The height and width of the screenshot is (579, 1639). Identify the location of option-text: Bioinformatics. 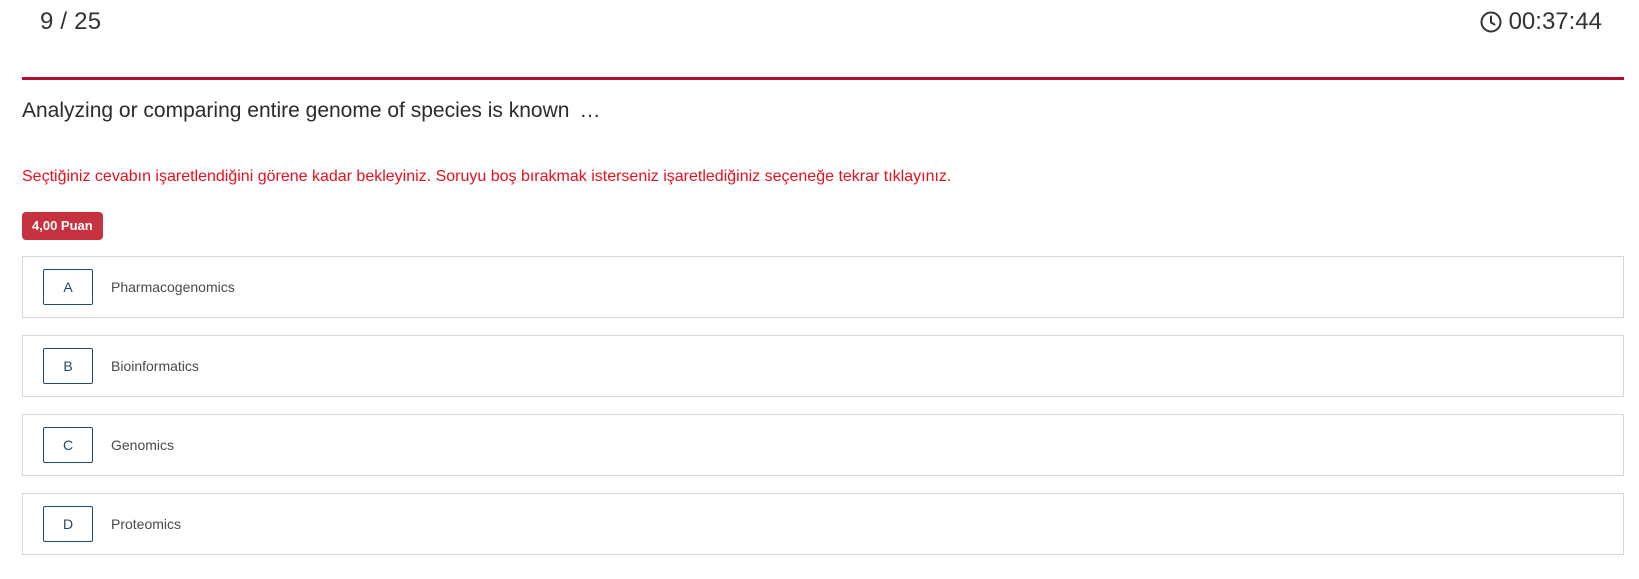
(155, 366).